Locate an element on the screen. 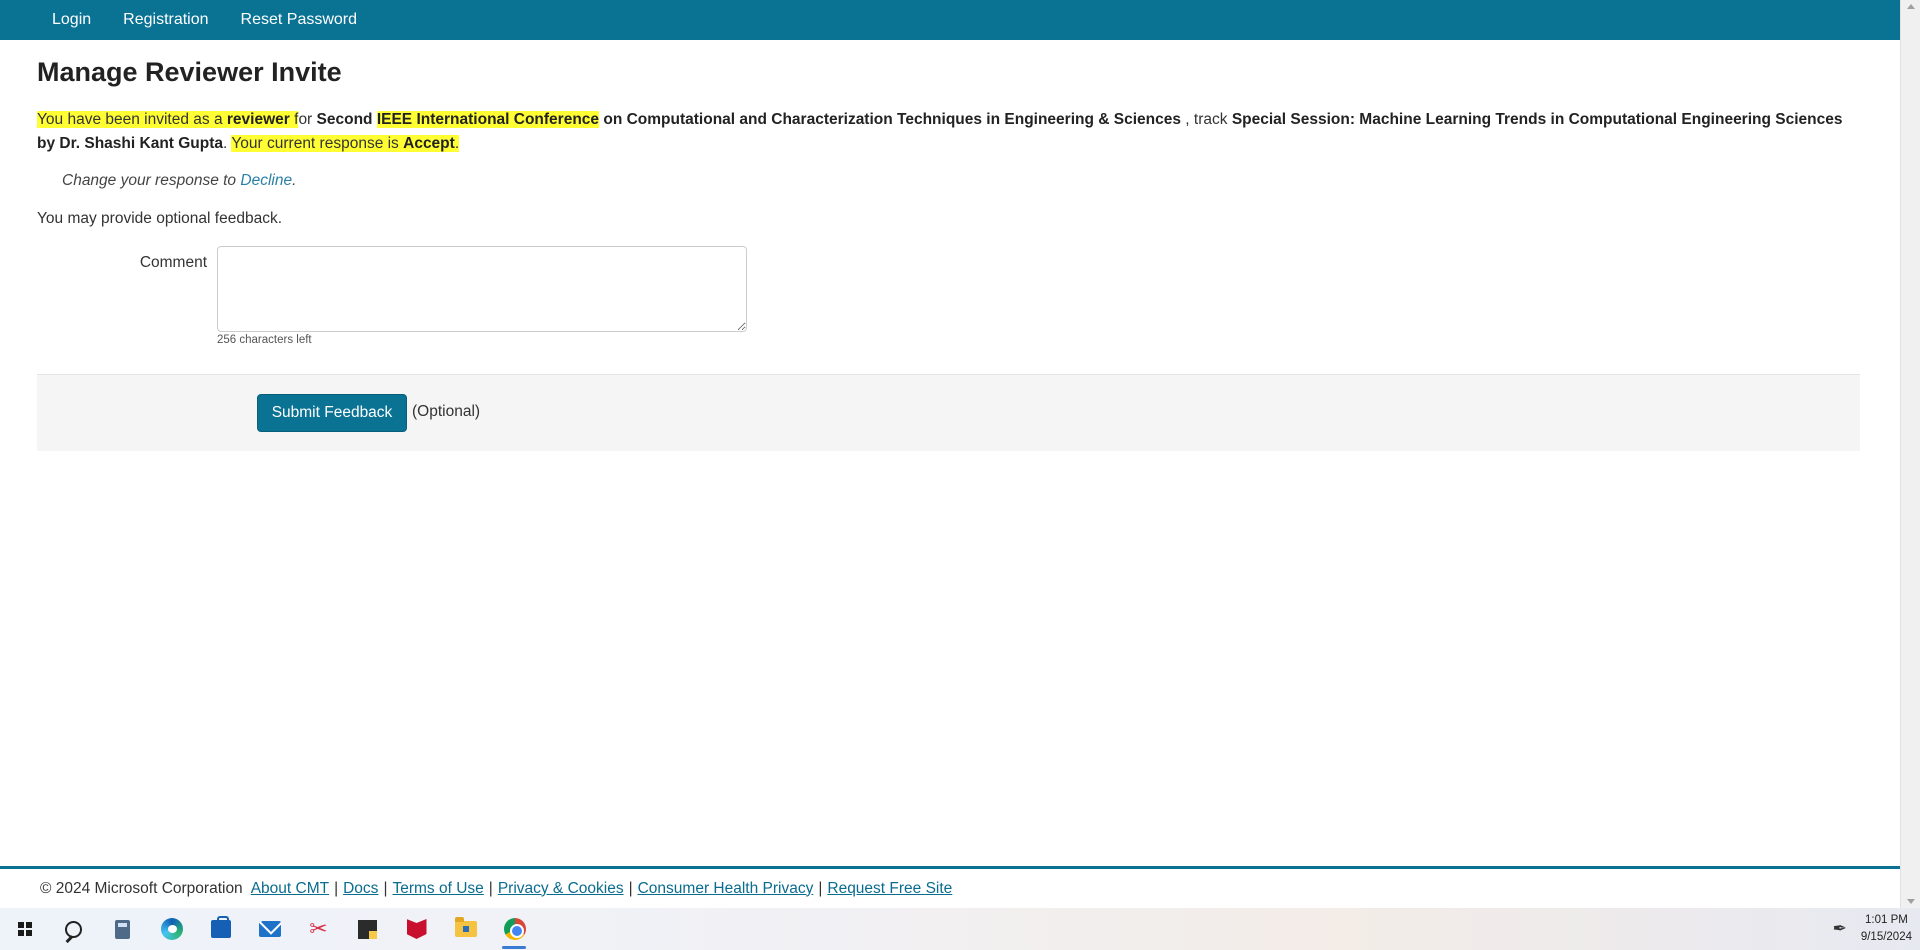  track-word: , track is located at coordinates (1206, 119).